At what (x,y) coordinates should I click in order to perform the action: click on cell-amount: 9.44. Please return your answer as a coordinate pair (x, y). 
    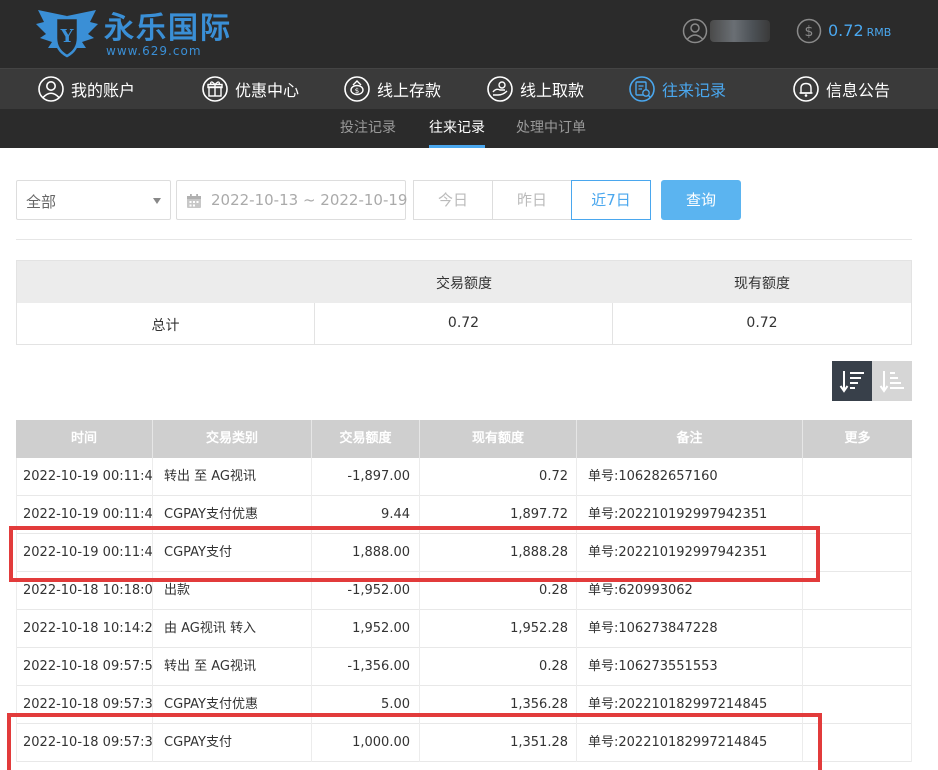
    Looking at the image, I should click on (366, 515).